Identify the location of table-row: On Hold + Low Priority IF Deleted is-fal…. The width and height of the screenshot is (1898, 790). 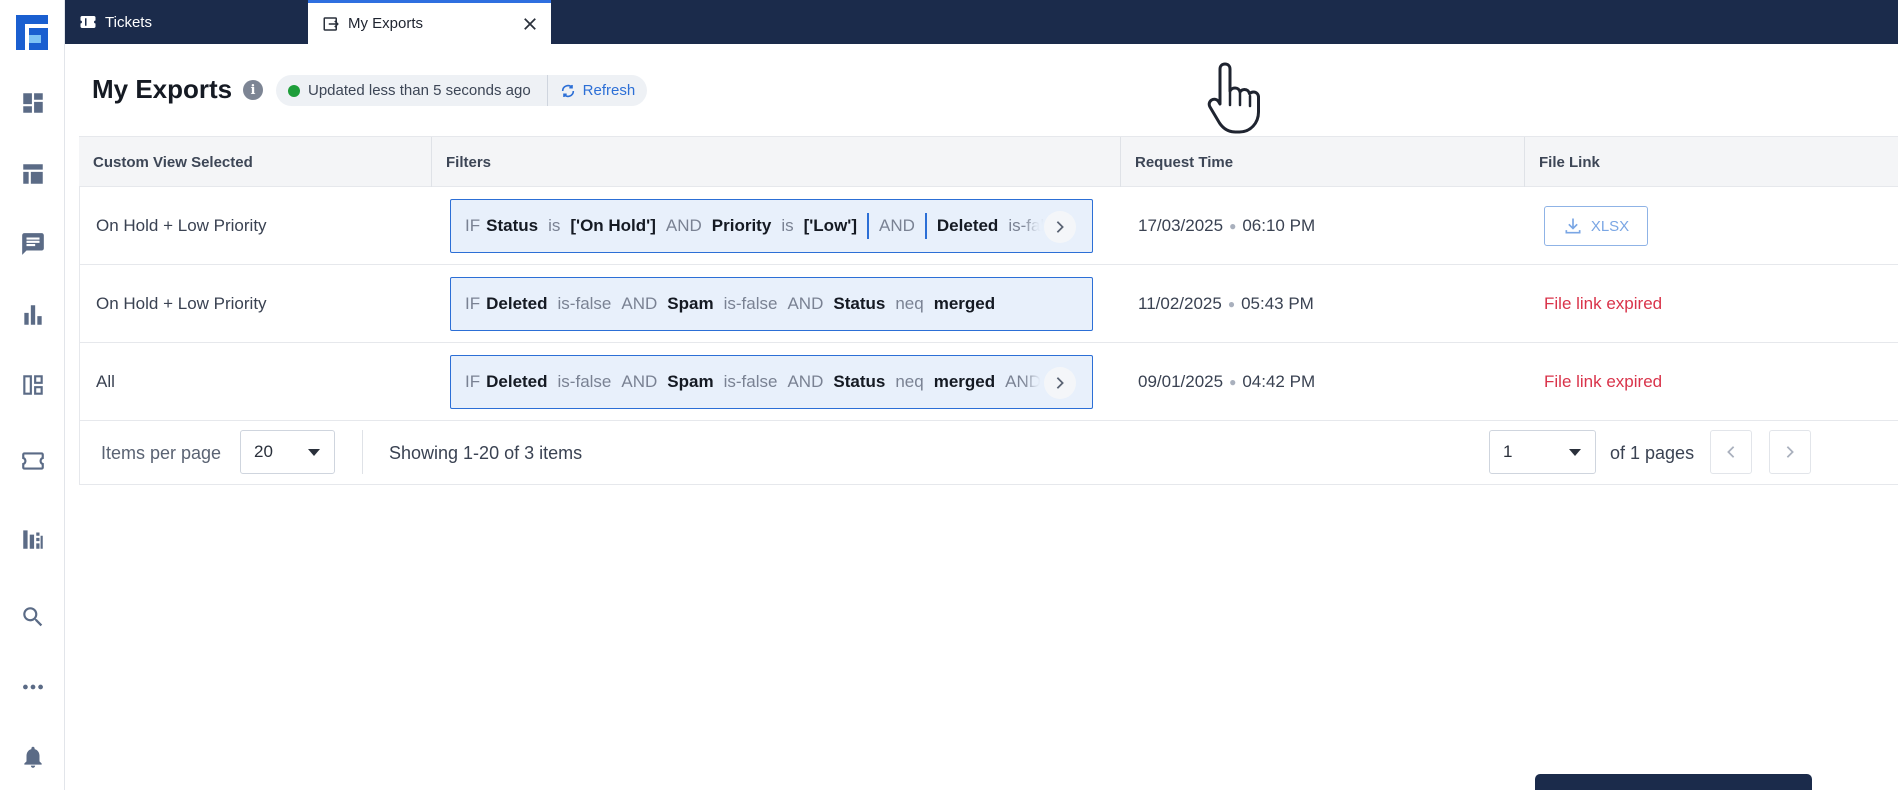
(988, 304).